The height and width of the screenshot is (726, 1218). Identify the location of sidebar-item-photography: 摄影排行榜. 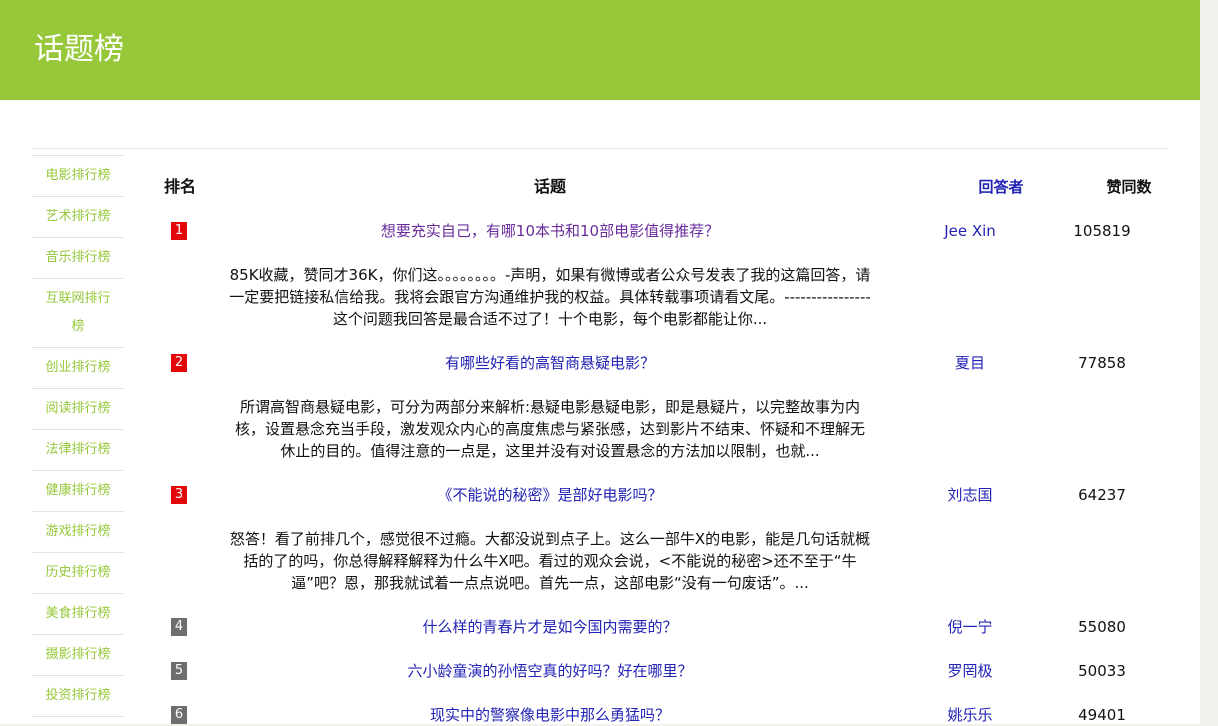
(78, 654).